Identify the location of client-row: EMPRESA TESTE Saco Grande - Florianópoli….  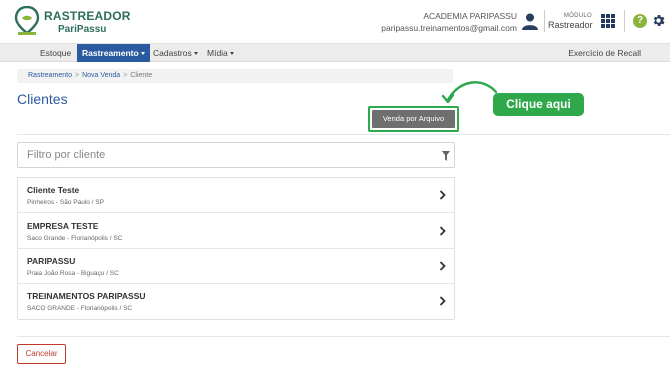
(236, 231).